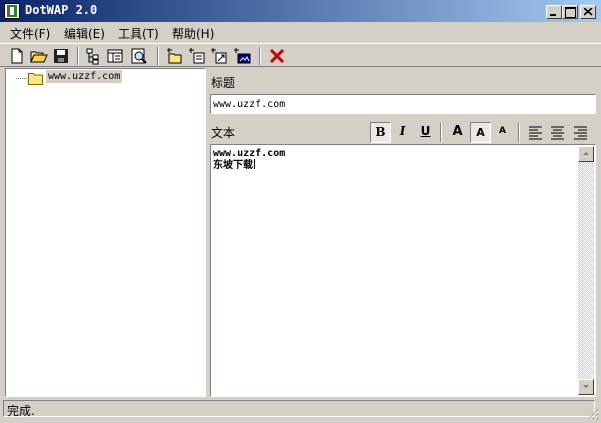  What do you see at coordinates (300, 32) in the screenshot?
I see `menu-bar: 文件(F) 编辑(E) 工具(T) 帮助(H)` at bounding box center [300, 32].